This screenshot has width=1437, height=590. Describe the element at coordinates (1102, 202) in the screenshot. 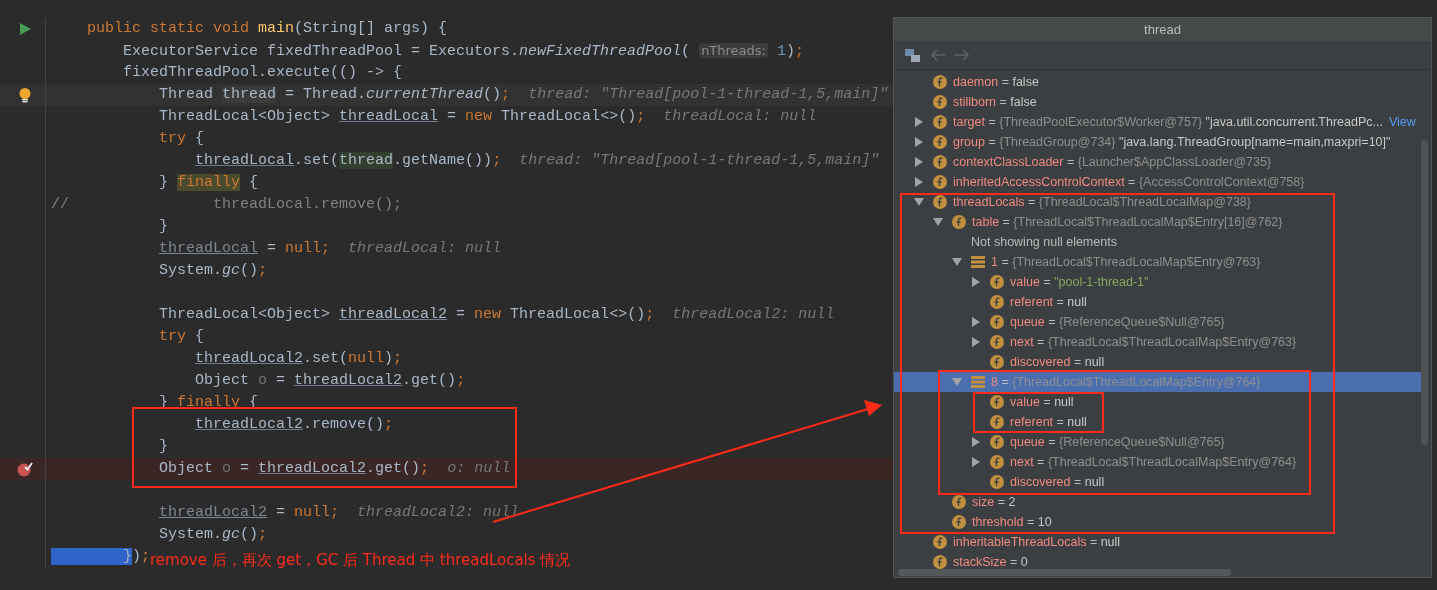

I see `variable-entry: threadLocals = {ThreadLocal$ThreadLocalMap@738}` at that location.